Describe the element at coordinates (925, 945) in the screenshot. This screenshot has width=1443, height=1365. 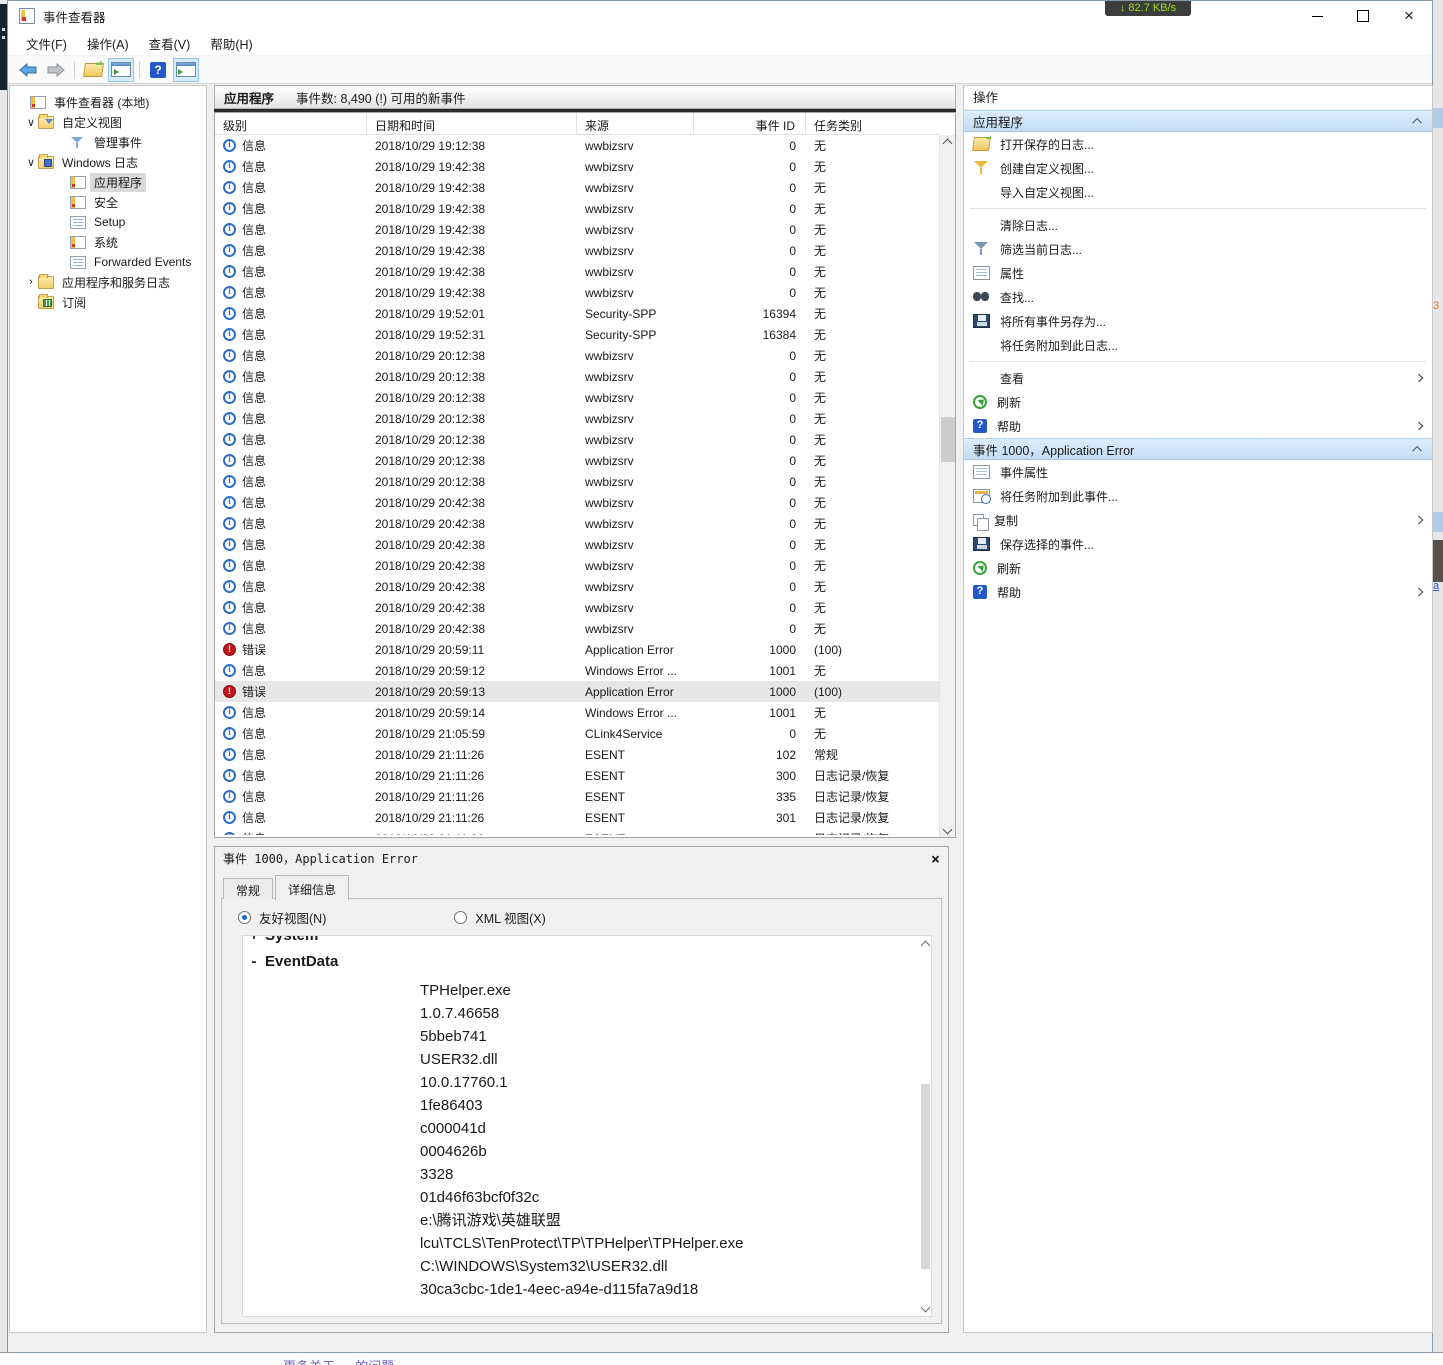
I see `detail-scroll-up-icon` at that location.